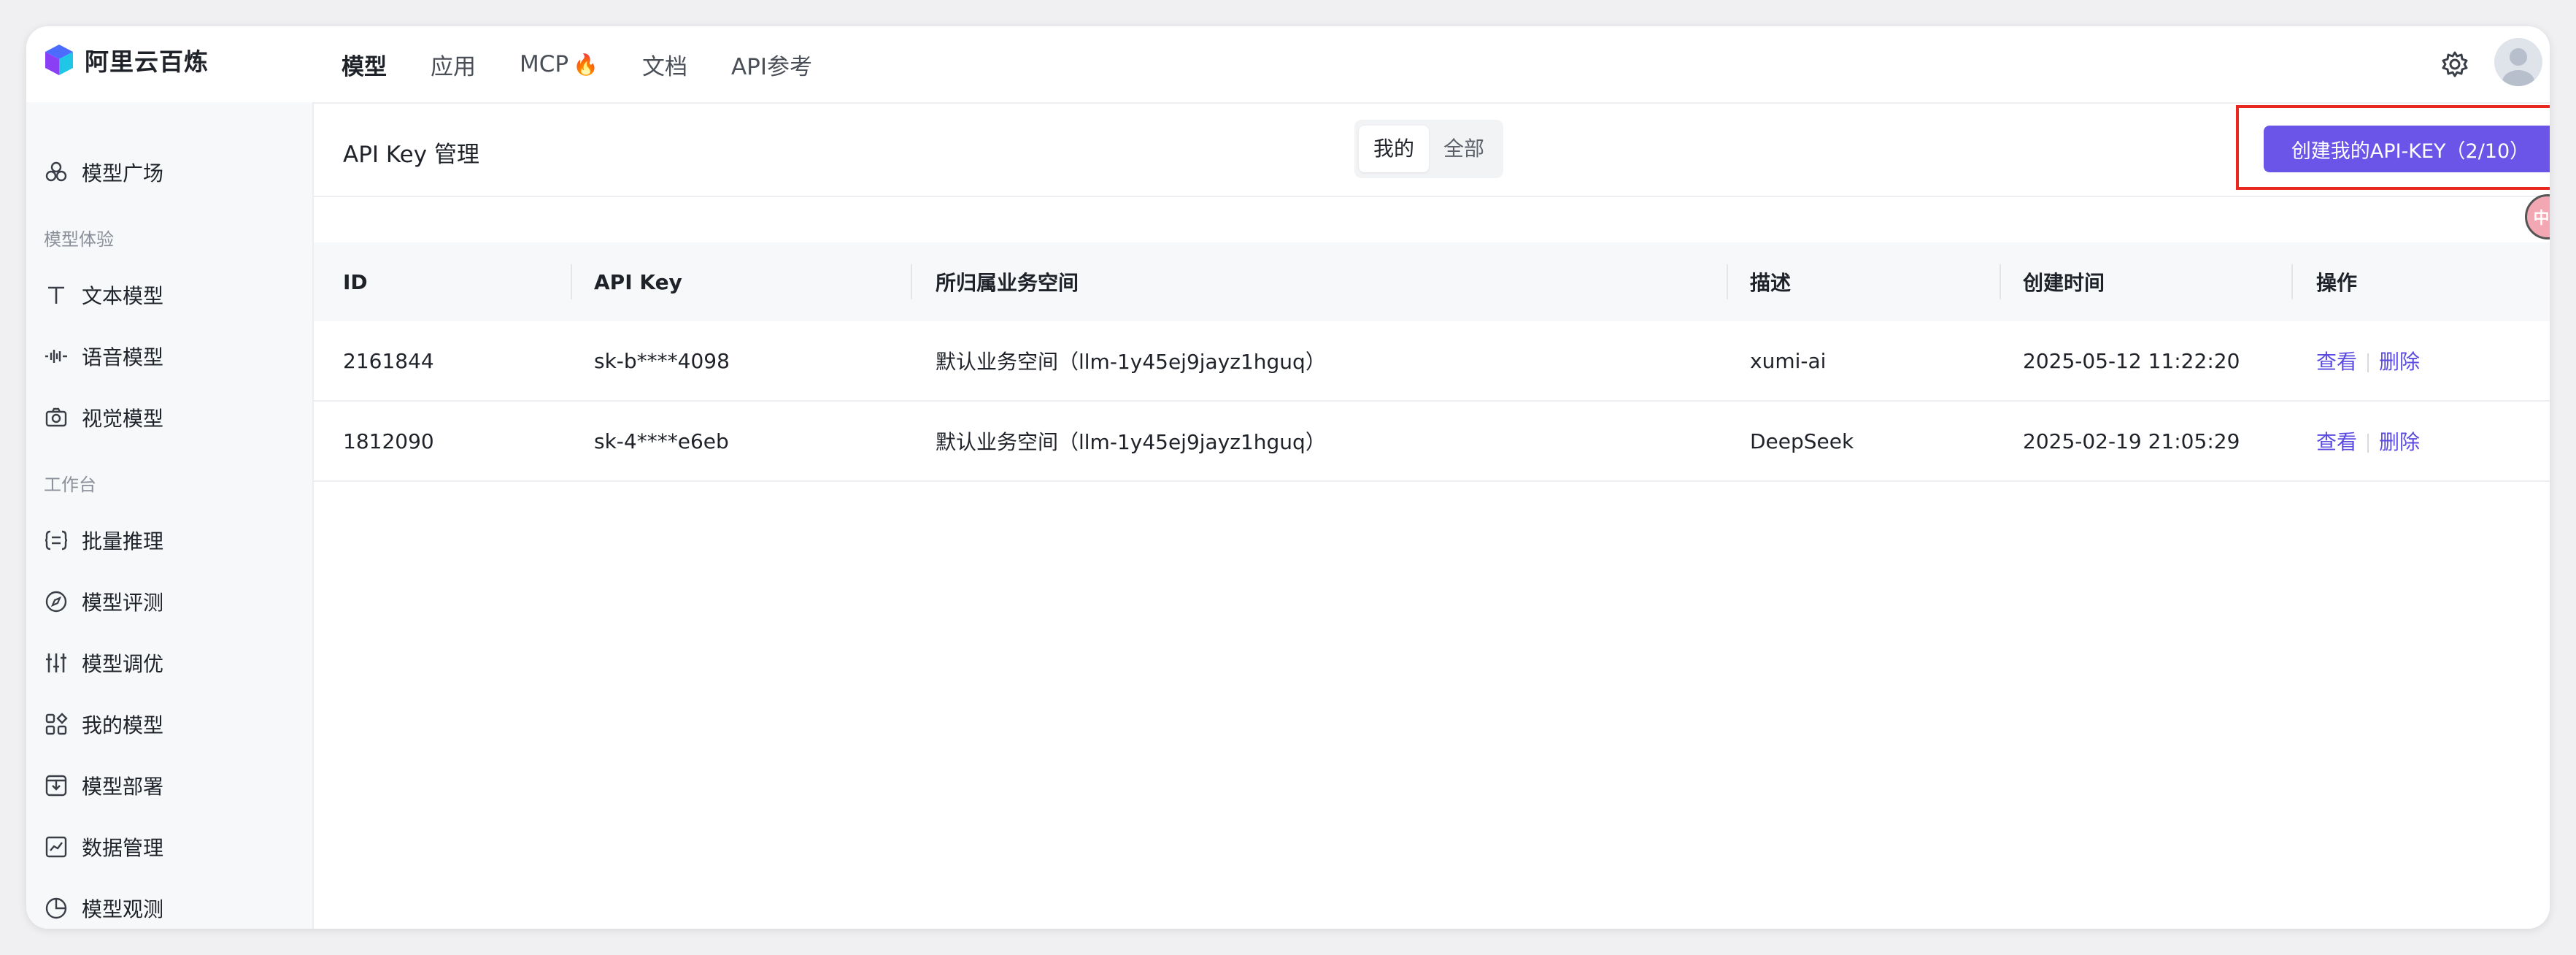 This screenshot has height=955, width=2576. Describe the element at coordinates (147, 62) in the screenshot. I see `brand-name: 阿里云百炼` at that location.